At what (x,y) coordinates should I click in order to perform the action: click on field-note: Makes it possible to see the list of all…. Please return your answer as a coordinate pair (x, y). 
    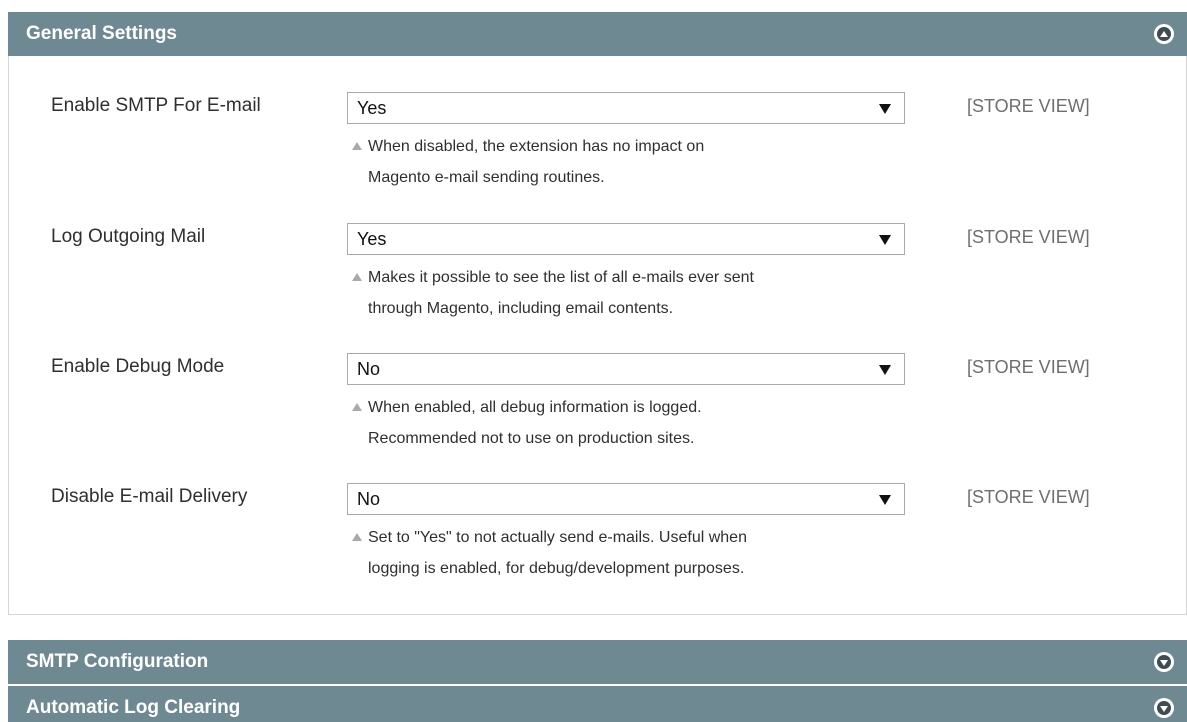
    Looking at the image, I should click on (637, 293).